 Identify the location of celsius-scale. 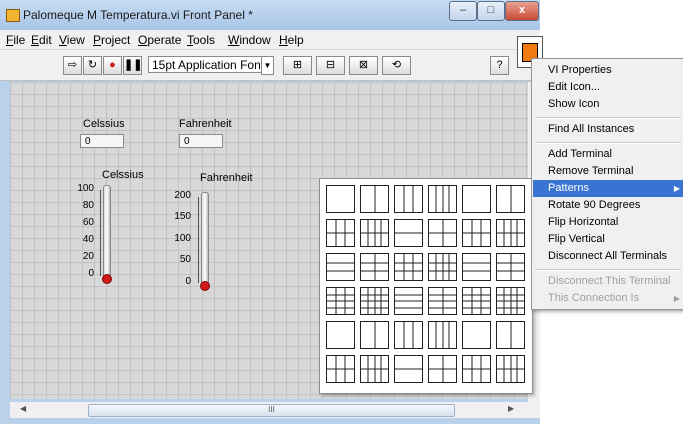
(98, 233).